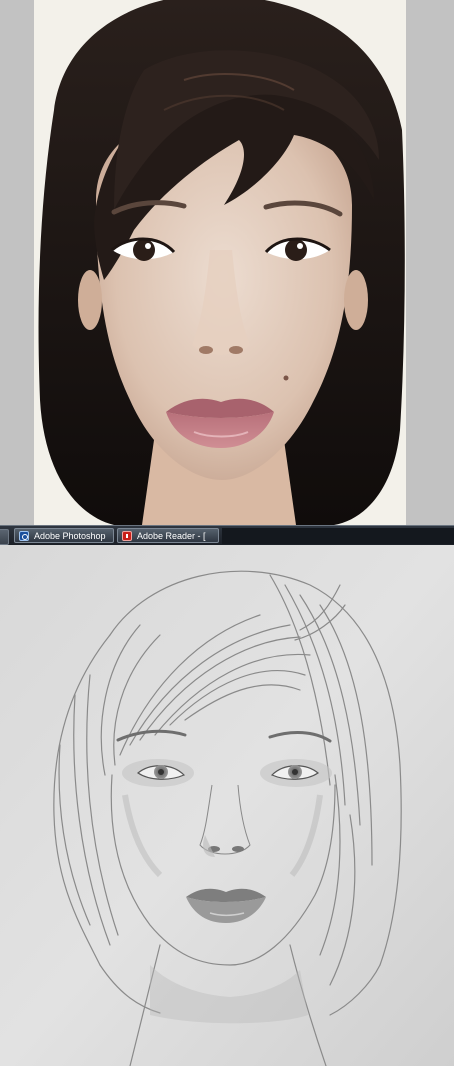 The height and width of the screenshot is (1066, 454). What do you see at coordinates (338, 536) in the screenshot?
I see `taskbar-empty-area` at bounding box center [338, 536].